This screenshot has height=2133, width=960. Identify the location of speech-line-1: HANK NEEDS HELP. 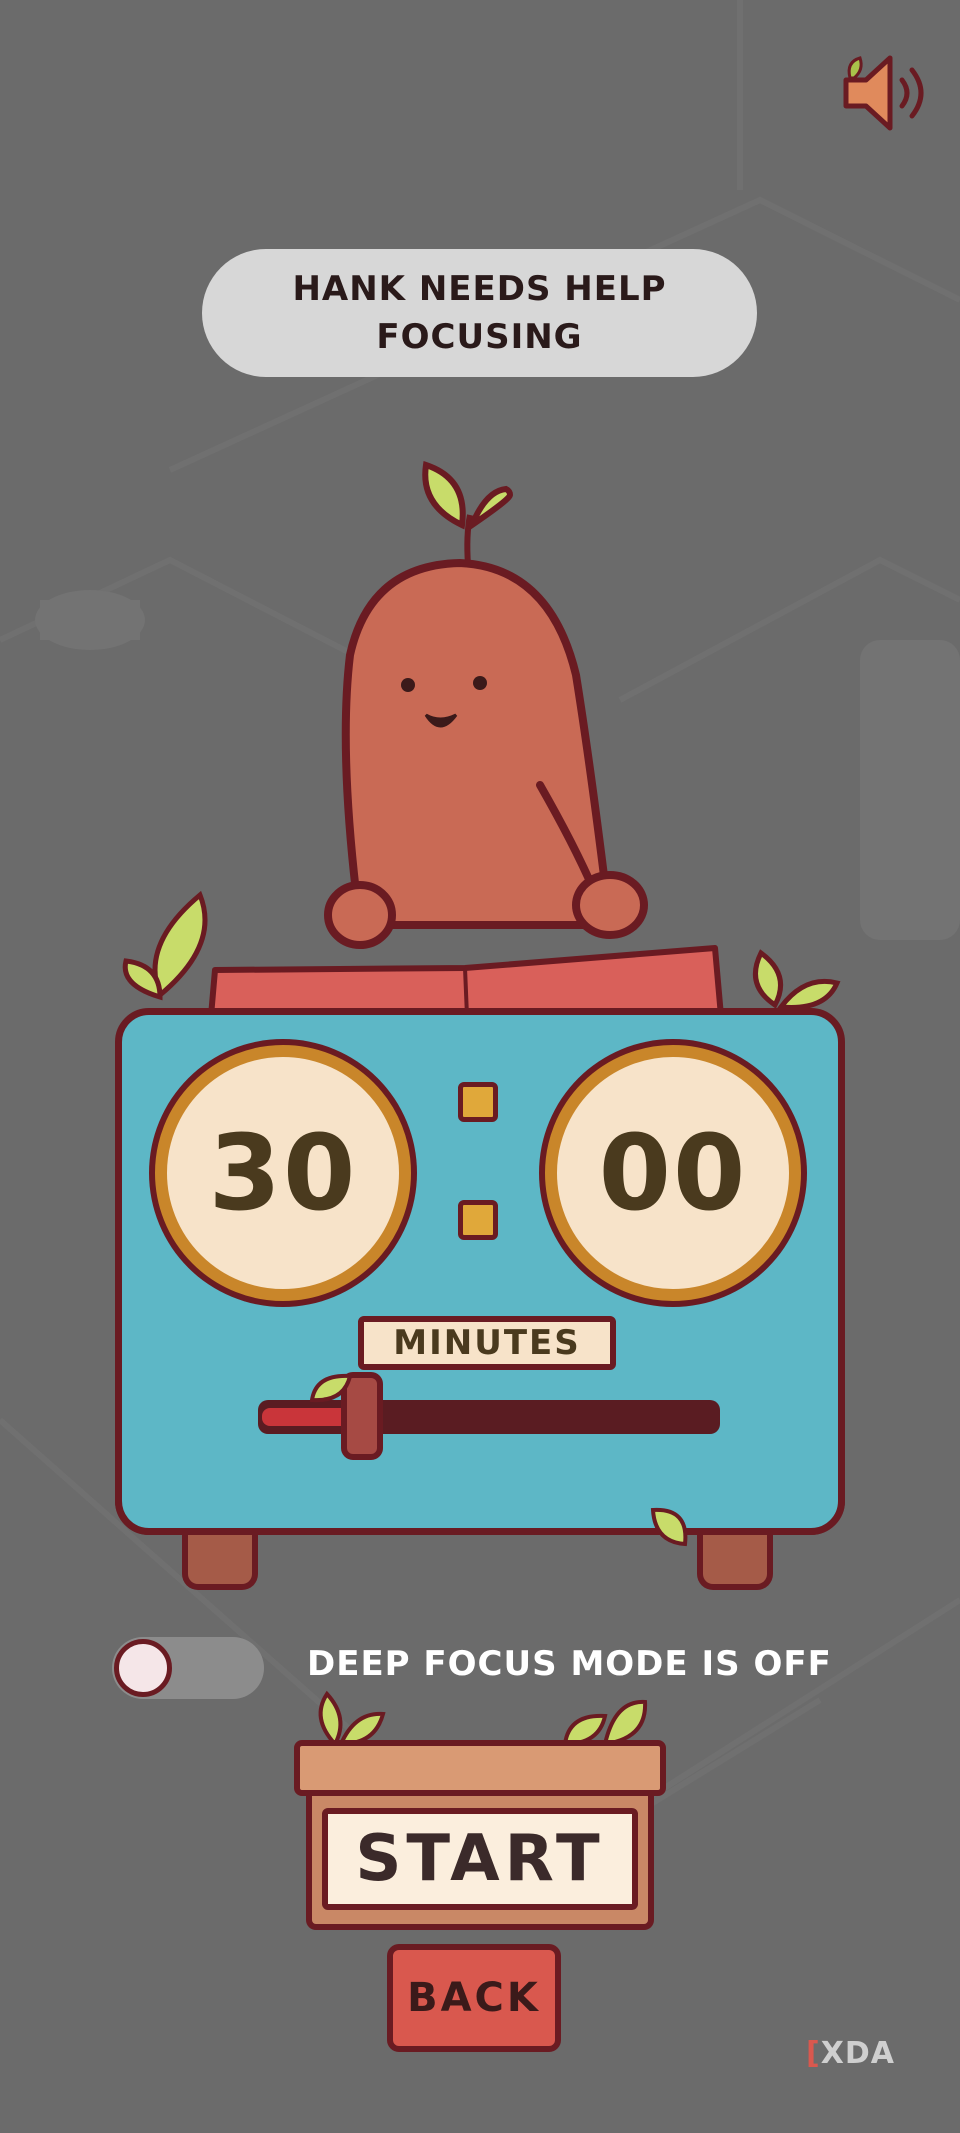
(479, 289).